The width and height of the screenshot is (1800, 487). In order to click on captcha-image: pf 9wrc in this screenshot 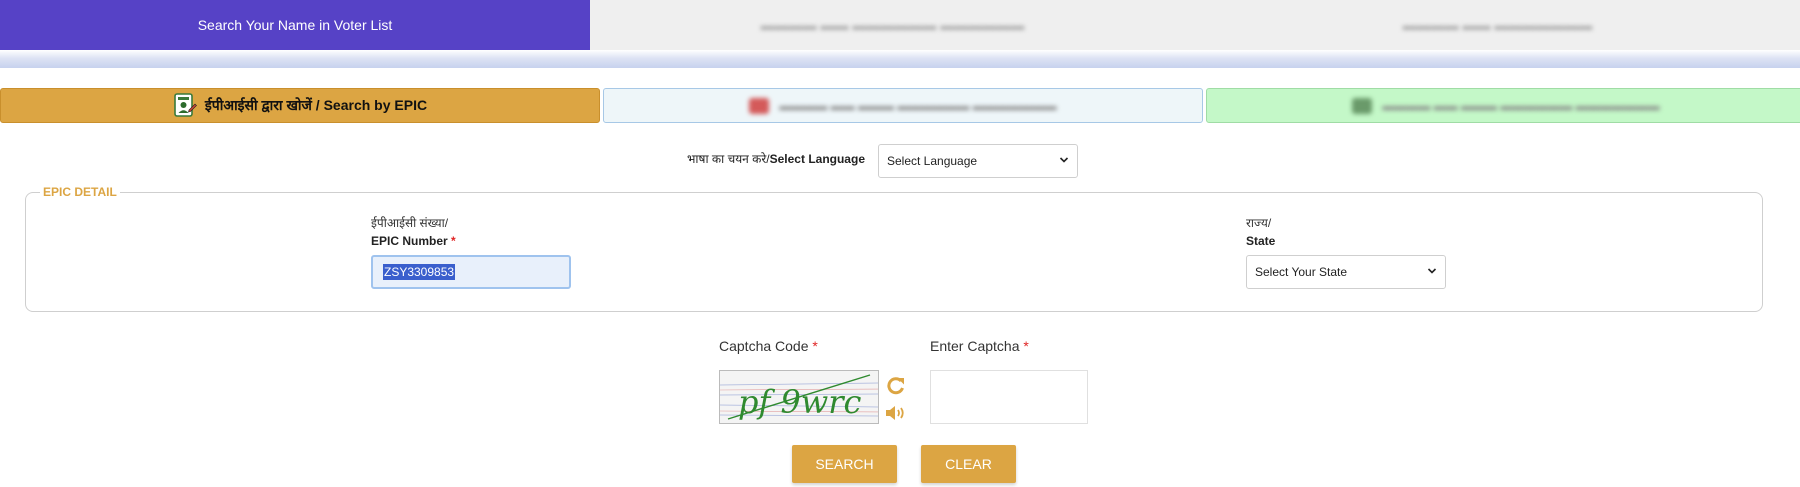, I will do `click(799, 397)`.